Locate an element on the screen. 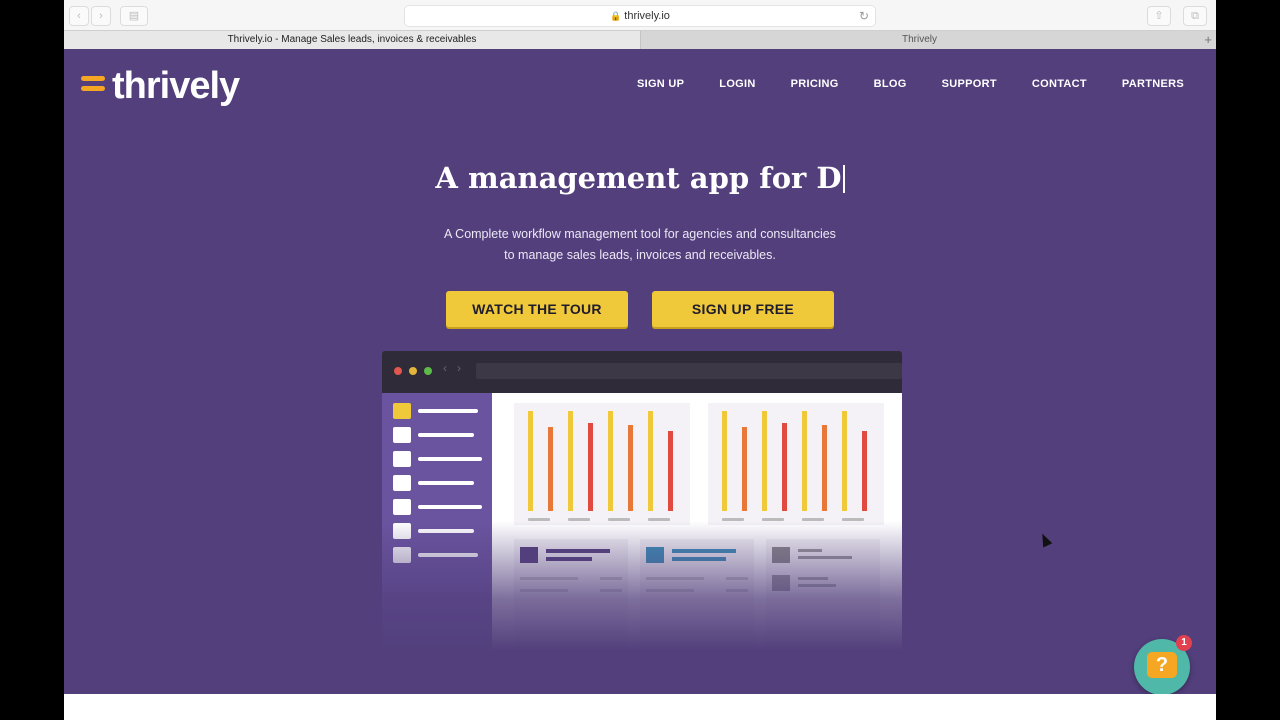 The width and height of the screenshot is (1280, 720). forward-button: › is located at coordinates (101, 16).